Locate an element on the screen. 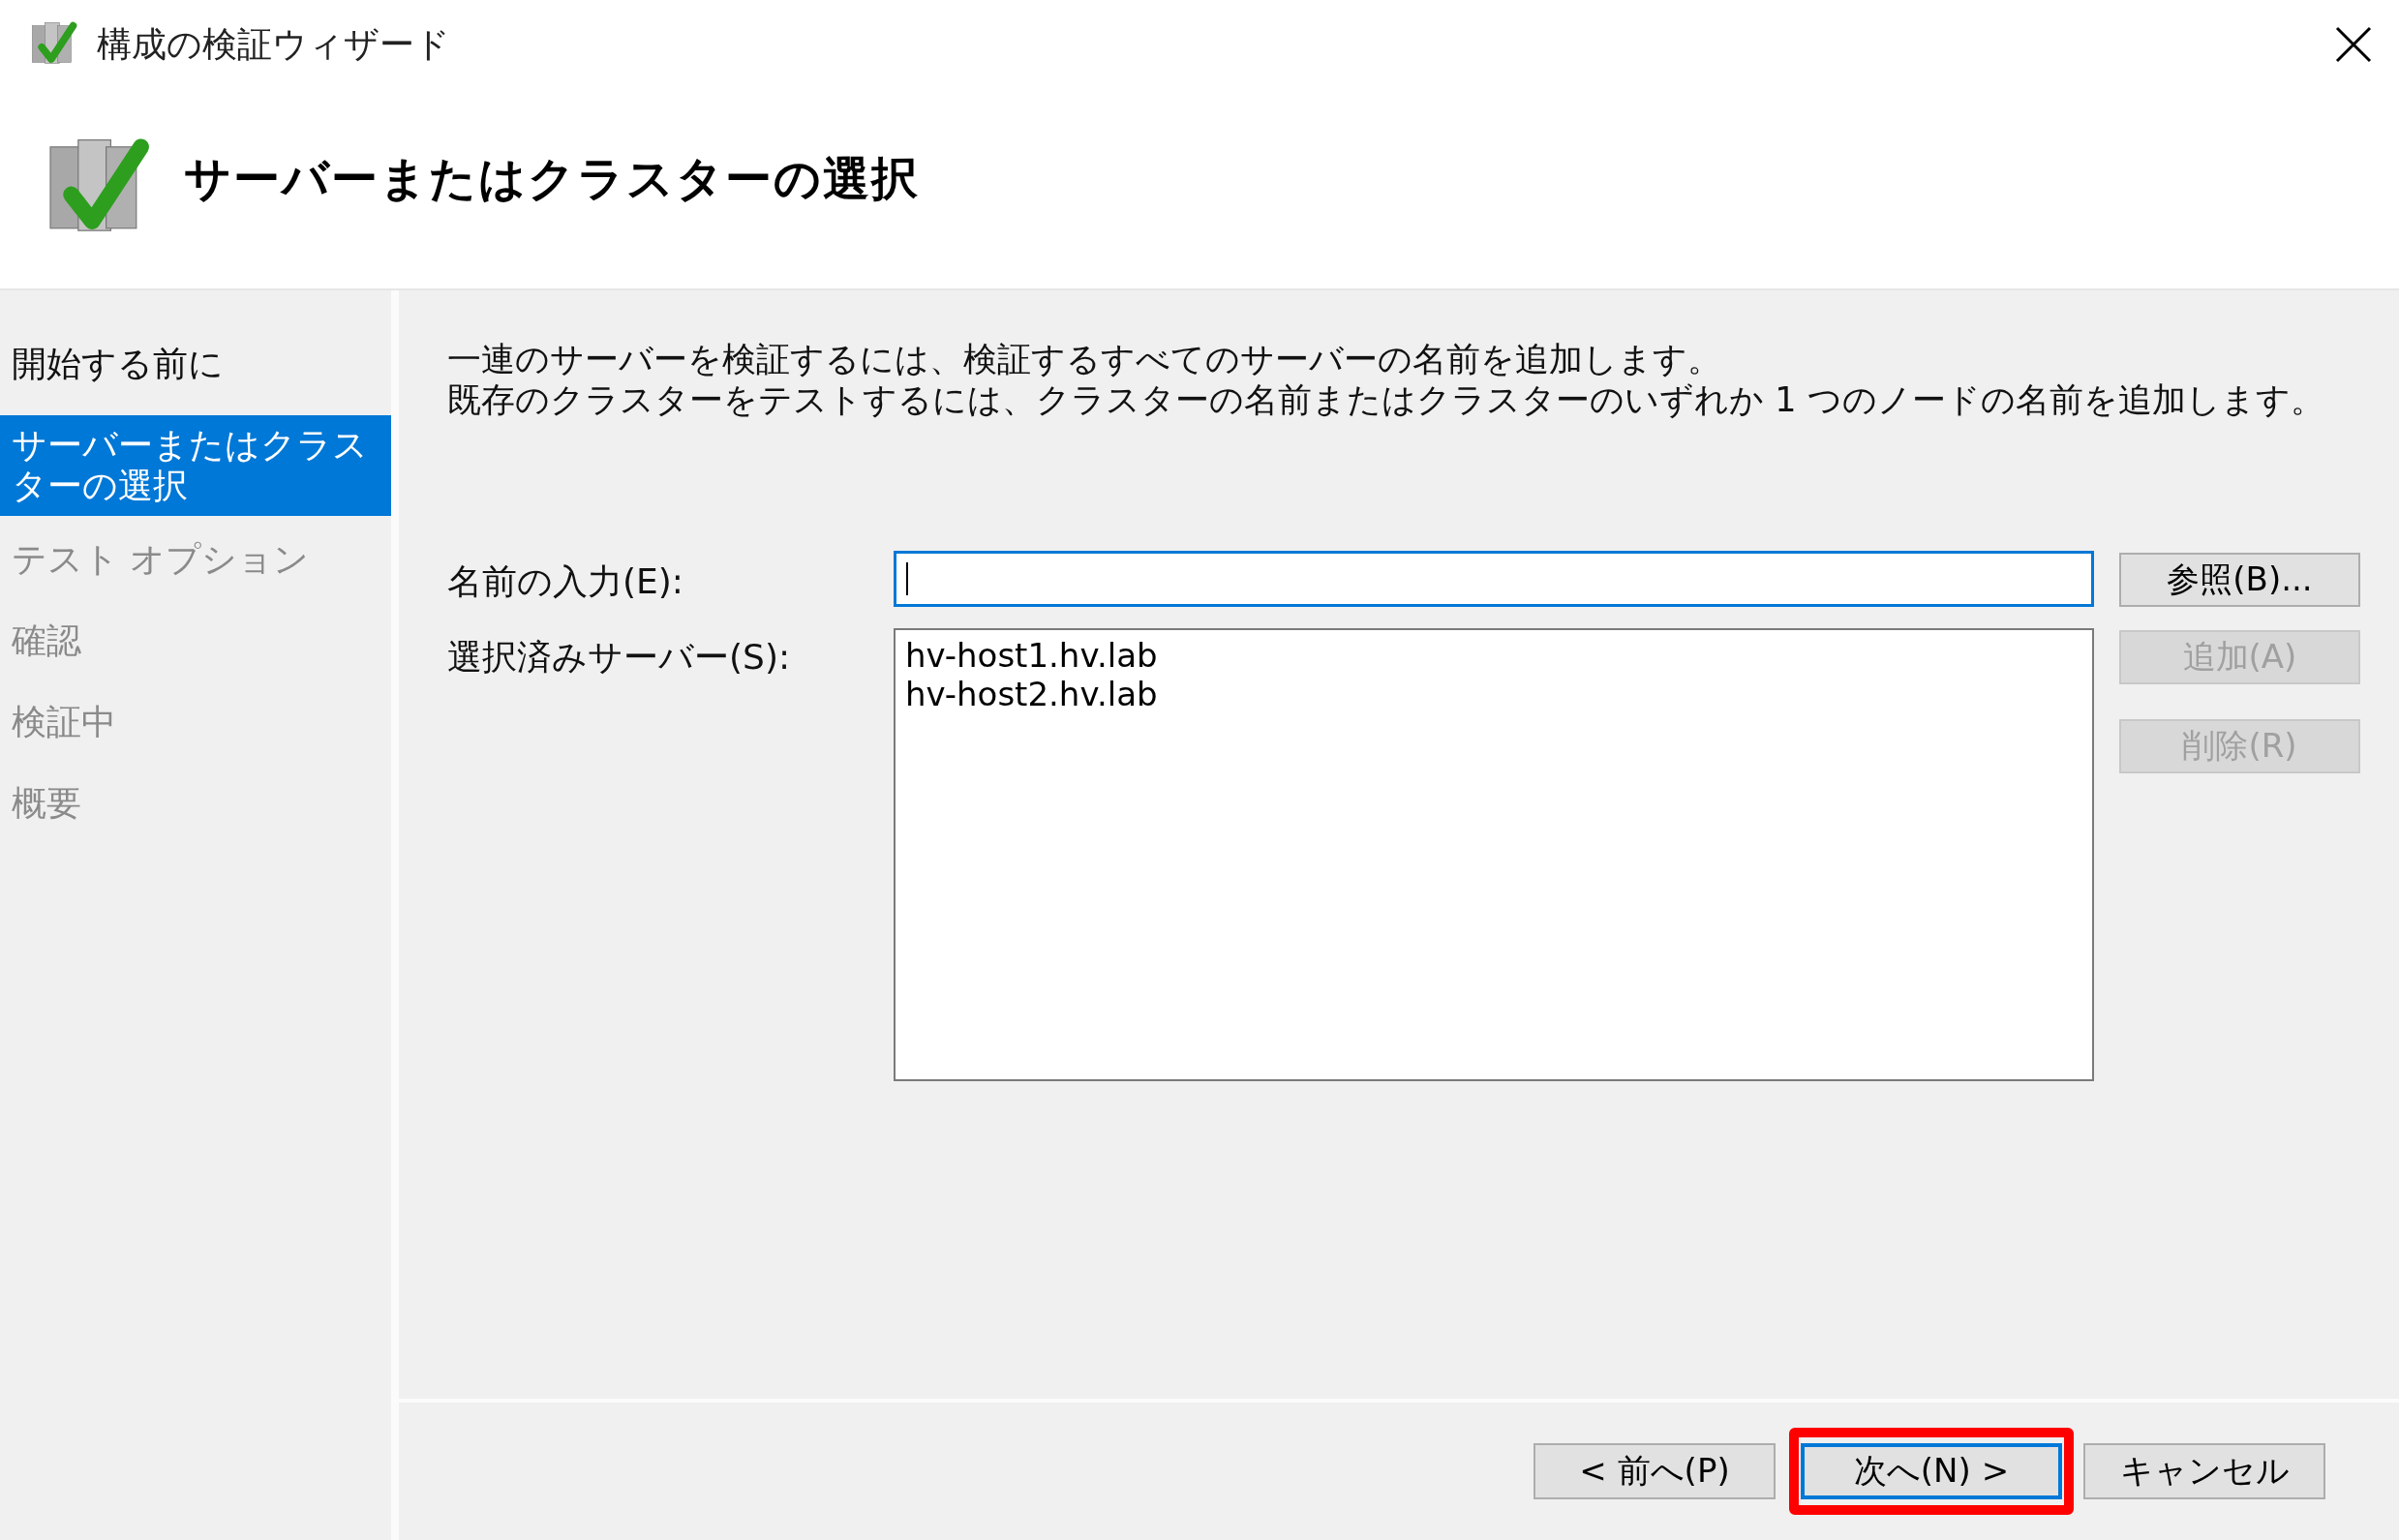  instruction-text: 既存のクラスターをテストするには、クラスターの名前またはクラスターのいずれか 1 つのノードの名前を追加します。 is located at coordinates (1386, 399).